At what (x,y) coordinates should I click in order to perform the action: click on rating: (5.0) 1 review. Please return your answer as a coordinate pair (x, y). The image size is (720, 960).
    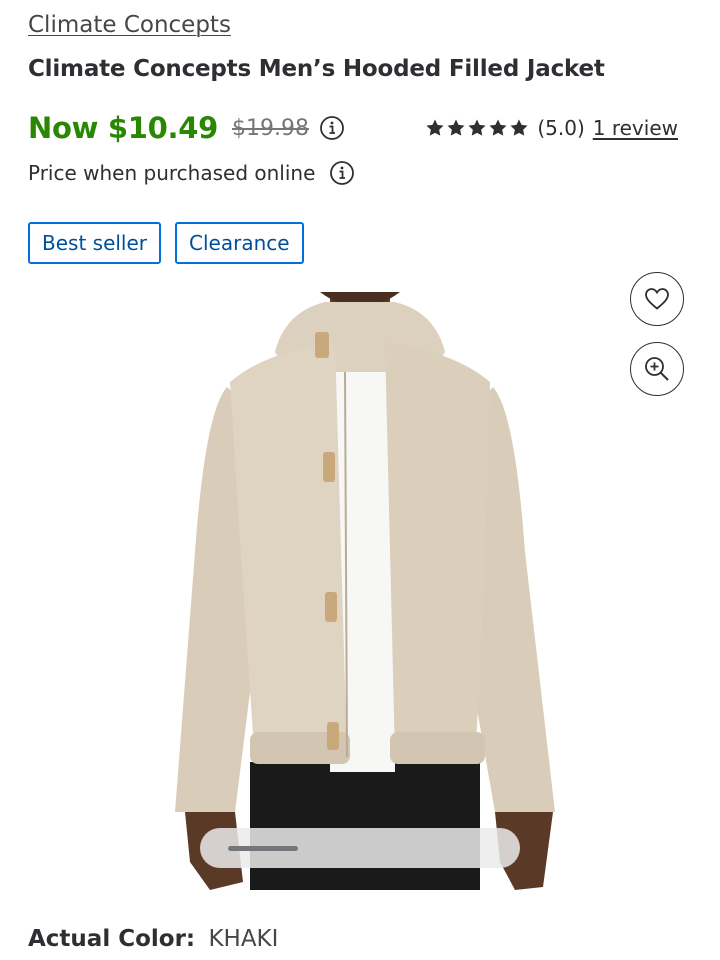
    Looking at the image, I should click on (551, 128).